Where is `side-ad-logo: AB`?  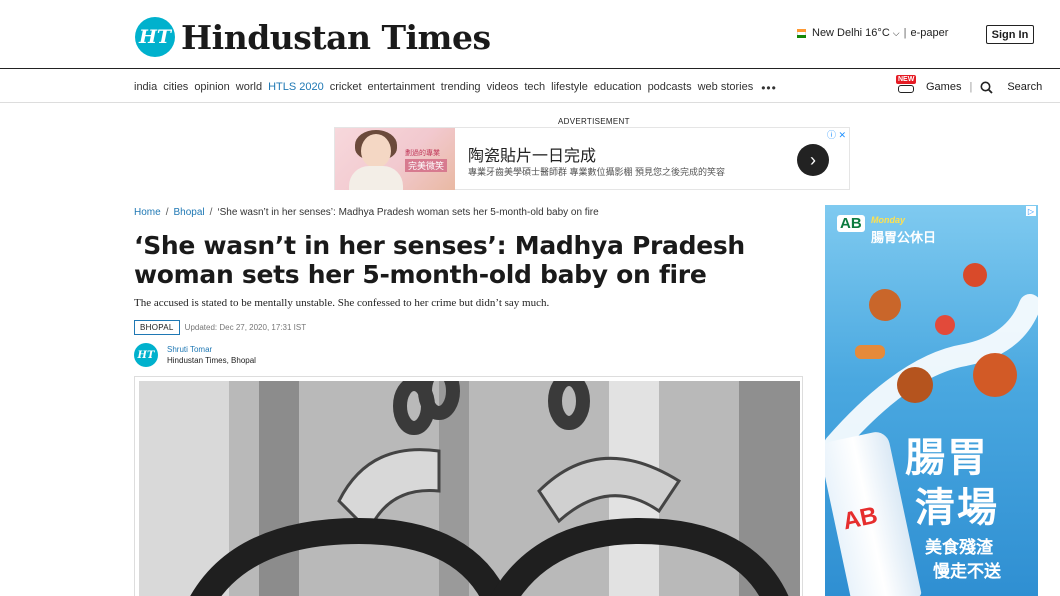 side-ad-logo: AB is located at coordinates (851, 223).